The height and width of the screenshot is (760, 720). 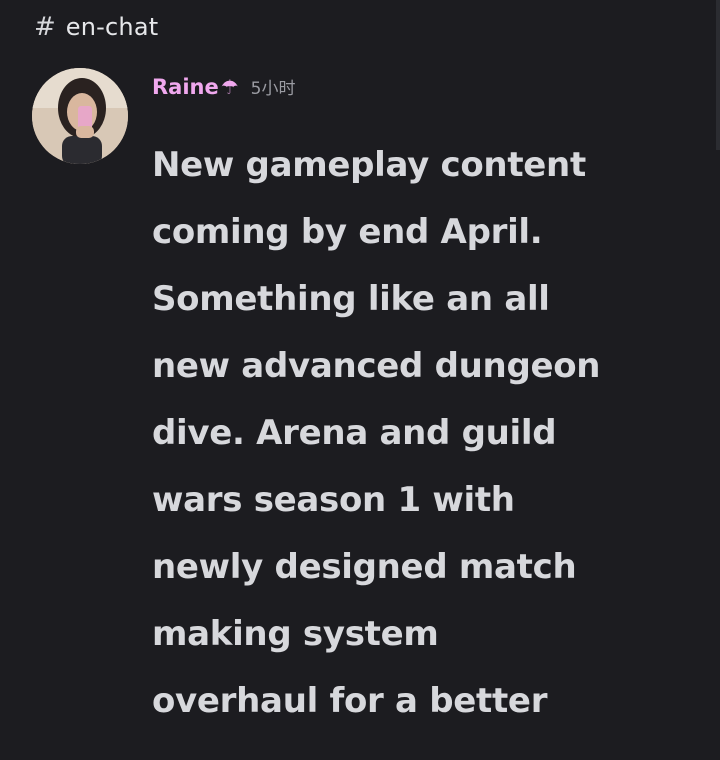 I want to click on avatar-photo, so click(x=80, y=116).